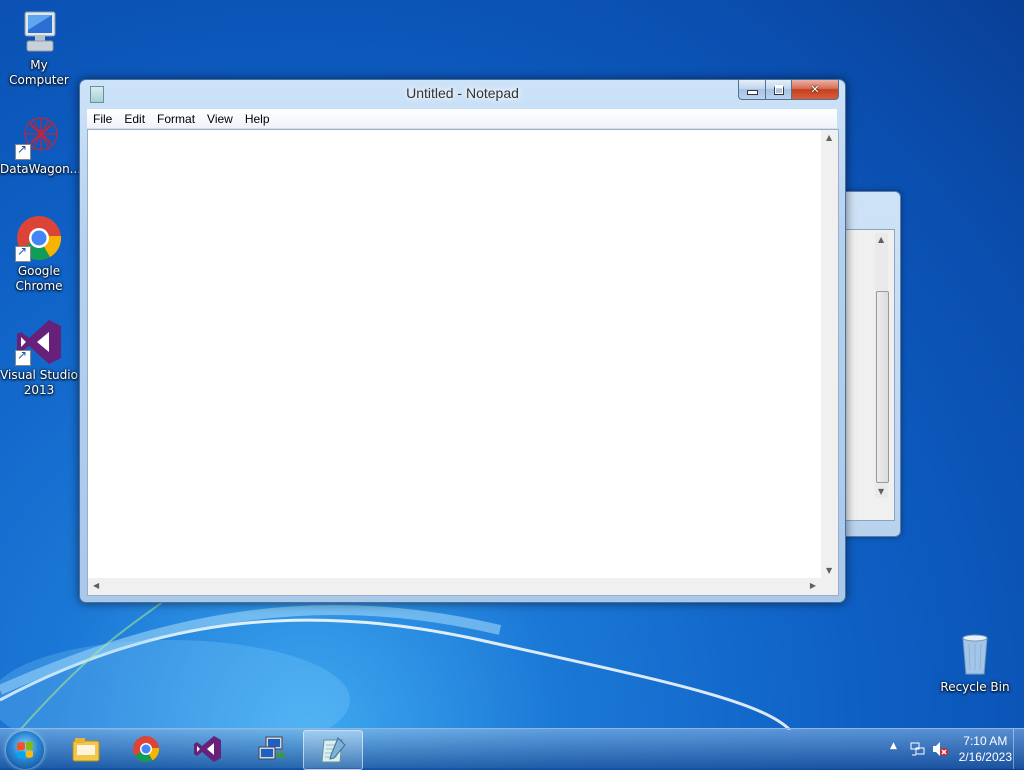  What do you see at coordinates (829, 586) in the screenshot?
I see `size-grip` at bounding box center [829, 586].